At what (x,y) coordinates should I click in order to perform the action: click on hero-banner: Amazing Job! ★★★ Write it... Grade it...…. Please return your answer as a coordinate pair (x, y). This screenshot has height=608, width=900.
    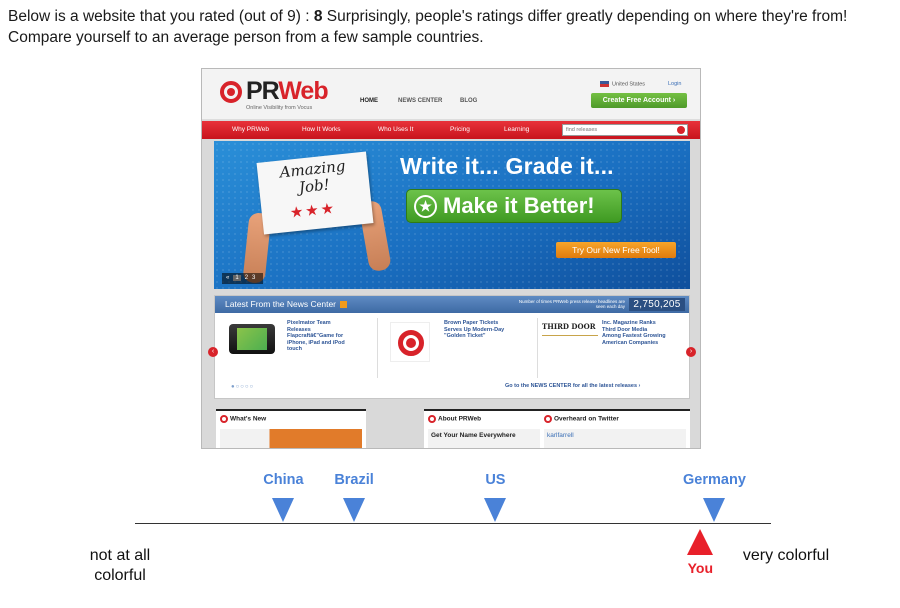
    Looking at the image, I should click on (452, 215).